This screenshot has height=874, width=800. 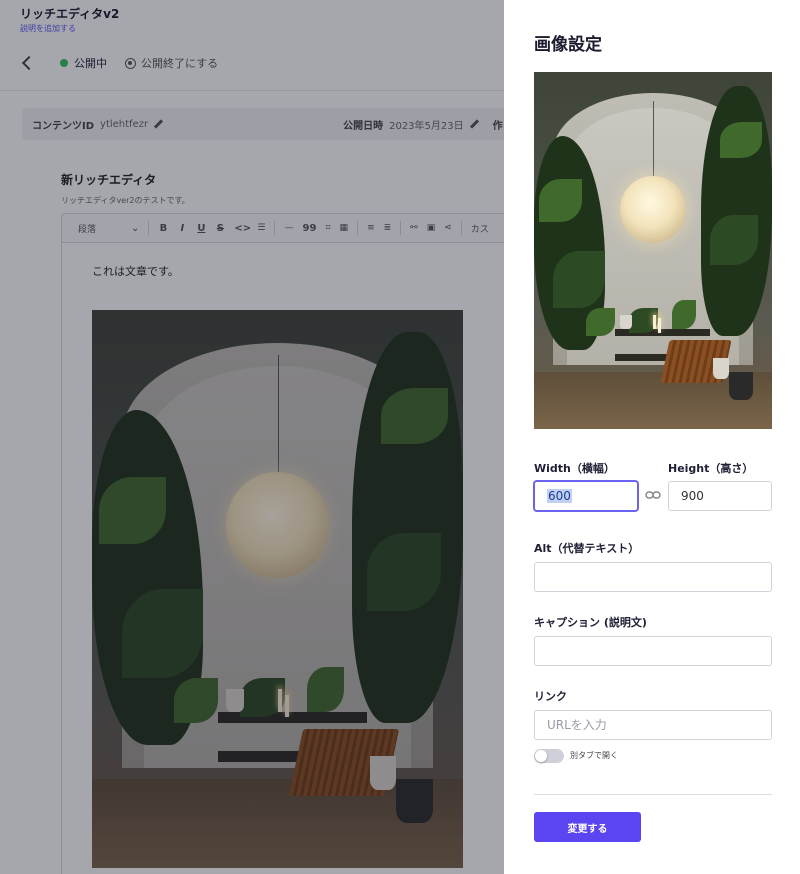 I want to click on plant-room-photo, so click(x=653, y=250).